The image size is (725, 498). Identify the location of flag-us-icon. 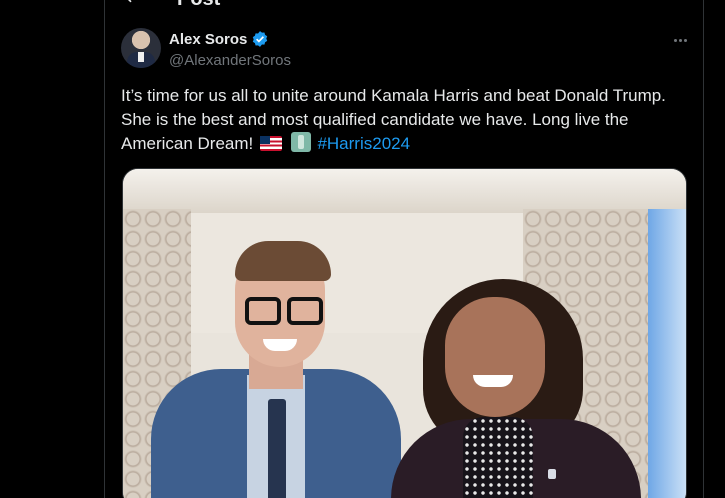
(270, 143).